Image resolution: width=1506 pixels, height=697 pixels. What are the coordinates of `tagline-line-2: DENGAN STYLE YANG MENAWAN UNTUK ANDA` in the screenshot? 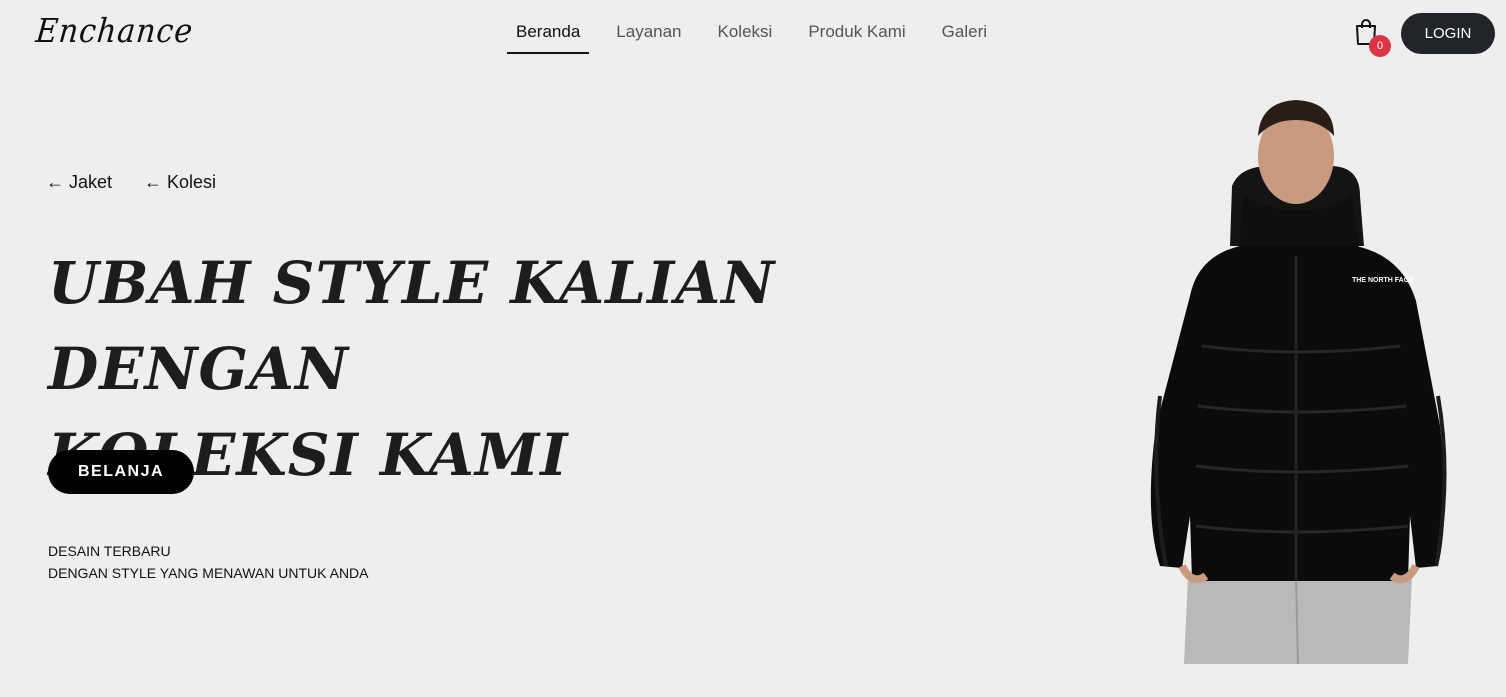 It's located at (208, 573).